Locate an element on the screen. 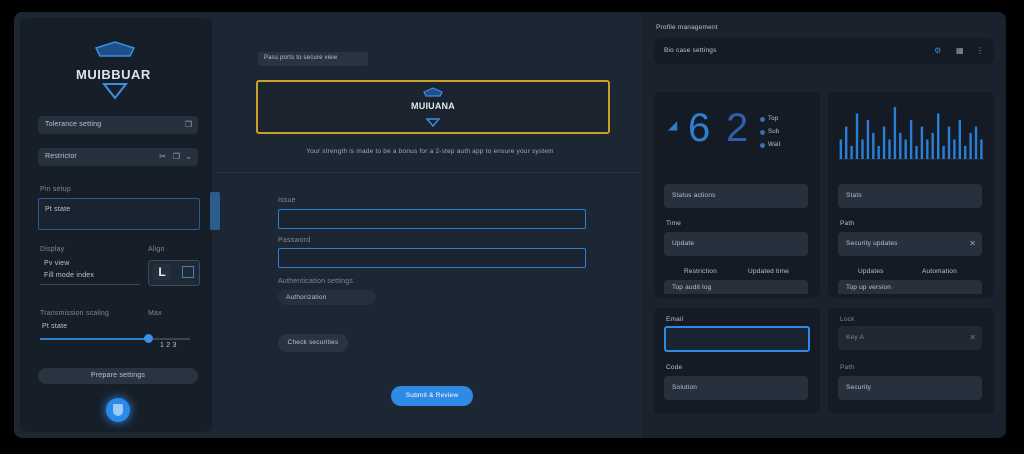 The width and height of the screenshot is (1024, 454). security-value: Security is located at coordinates (859, 387).